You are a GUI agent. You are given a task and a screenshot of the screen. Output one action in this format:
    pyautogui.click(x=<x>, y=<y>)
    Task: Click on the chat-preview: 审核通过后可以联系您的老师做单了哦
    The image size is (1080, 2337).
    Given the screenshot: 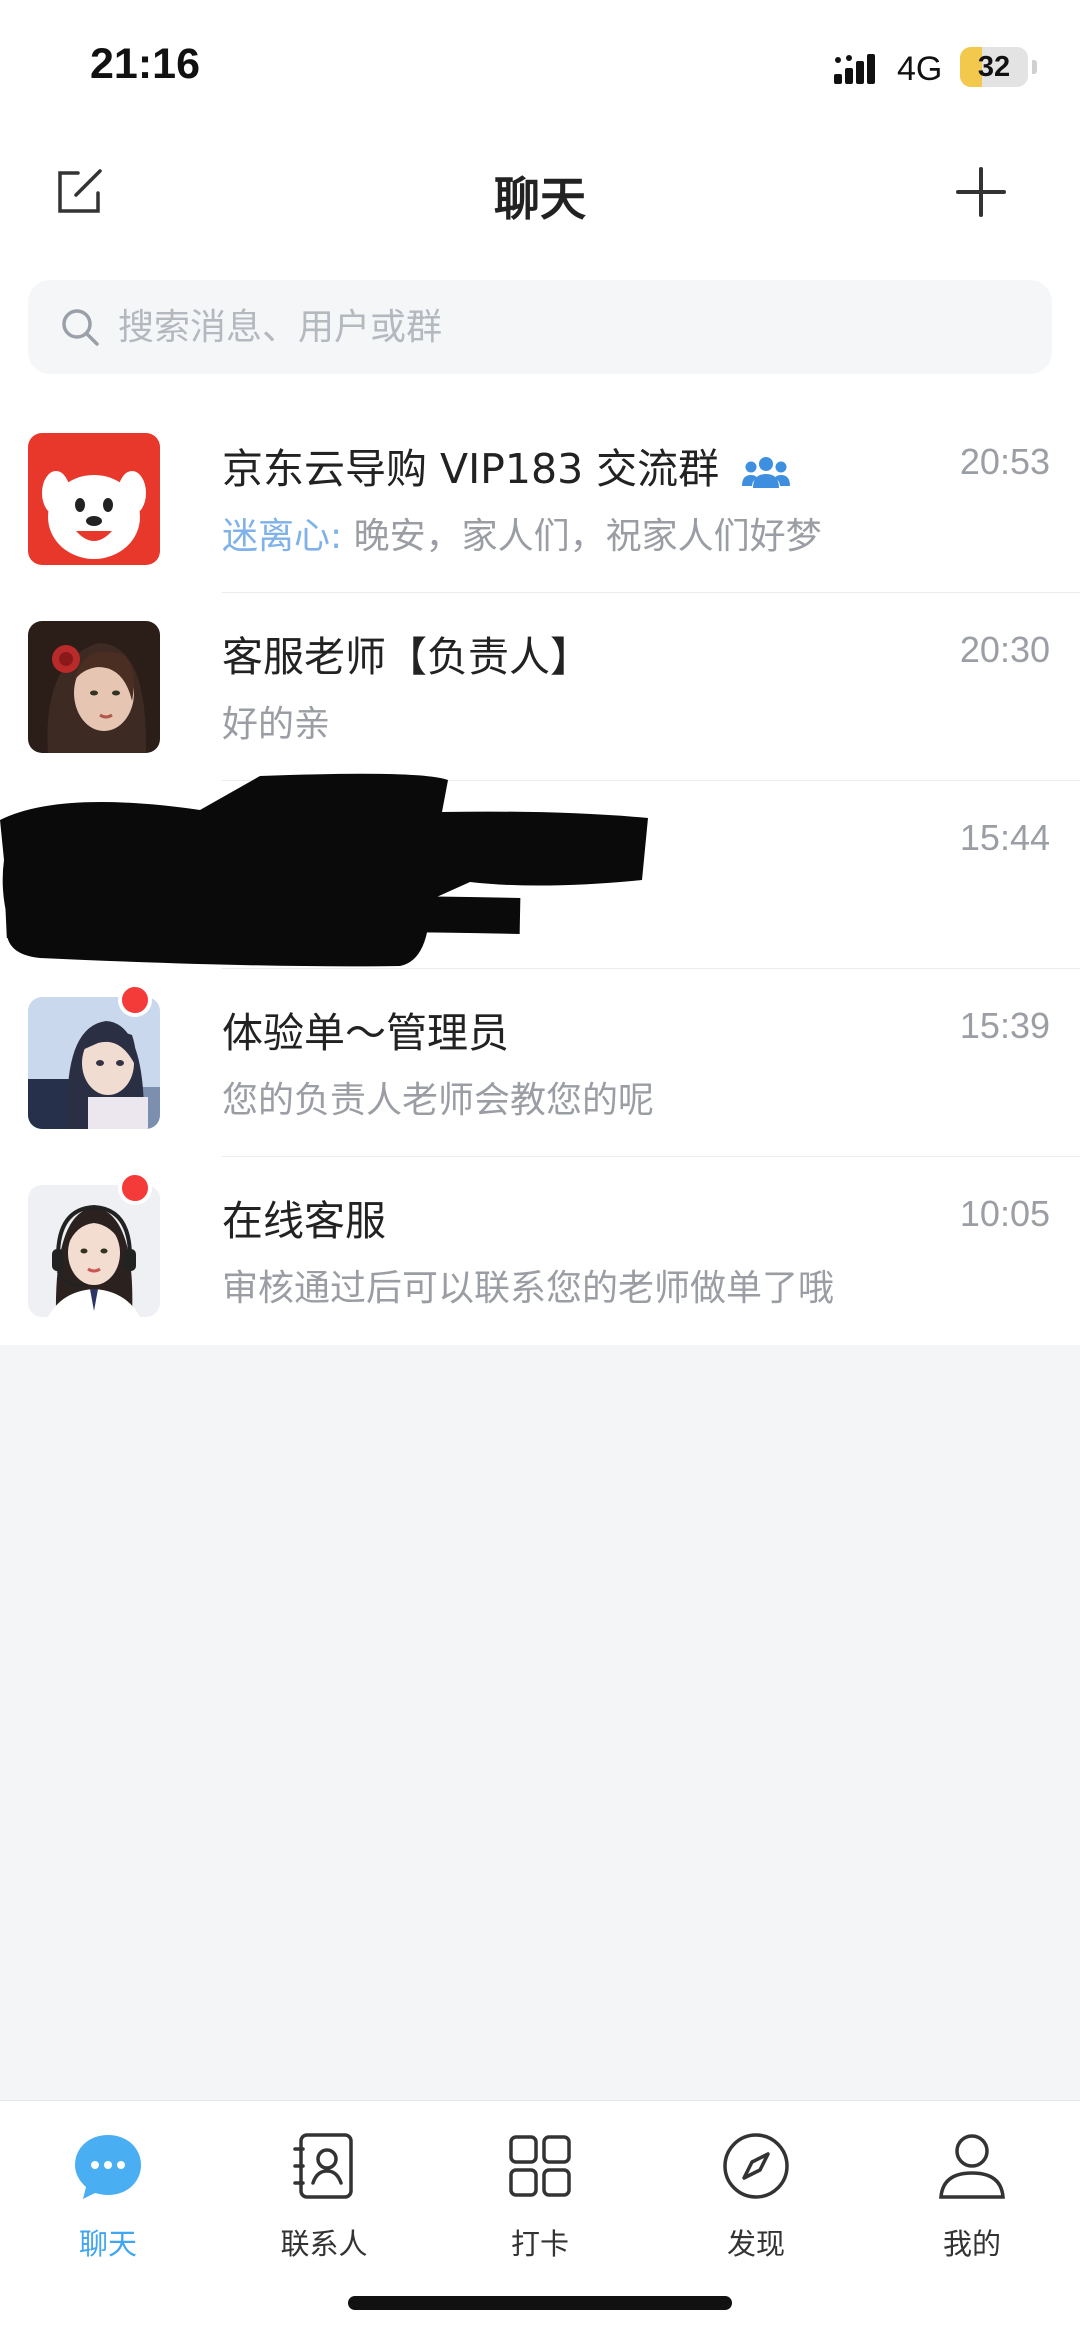 What is the action you would take?
    pyautogui.click(x=528, y=1288)
    